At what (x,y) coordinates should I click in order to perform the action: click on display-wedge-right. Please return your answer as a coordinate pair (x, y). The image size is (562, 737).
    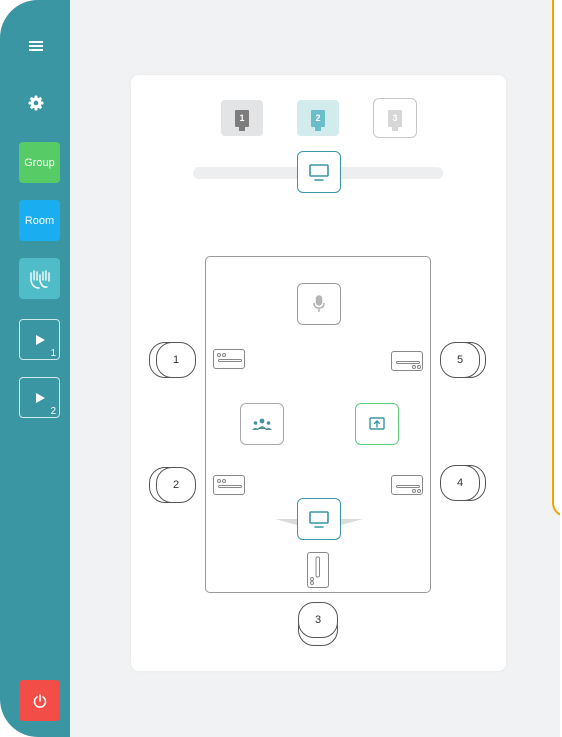
    Looking at the image, I should click on (352, 522).